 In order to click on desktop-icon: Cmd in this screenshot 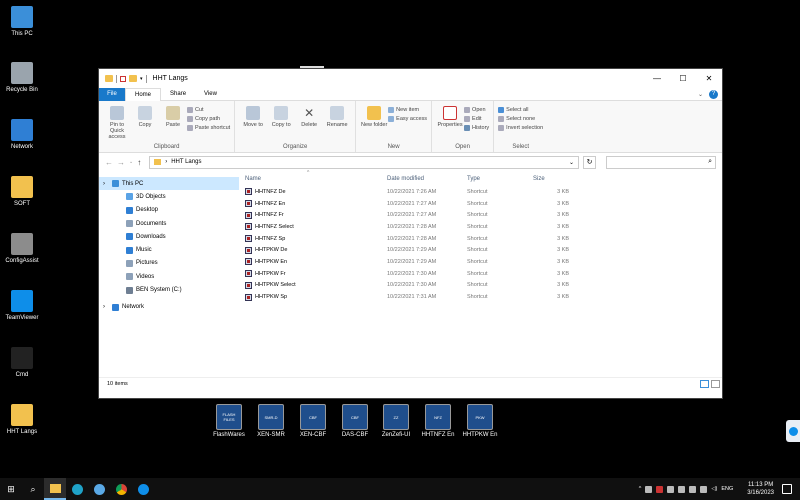, I will do `click(22, 363)`.